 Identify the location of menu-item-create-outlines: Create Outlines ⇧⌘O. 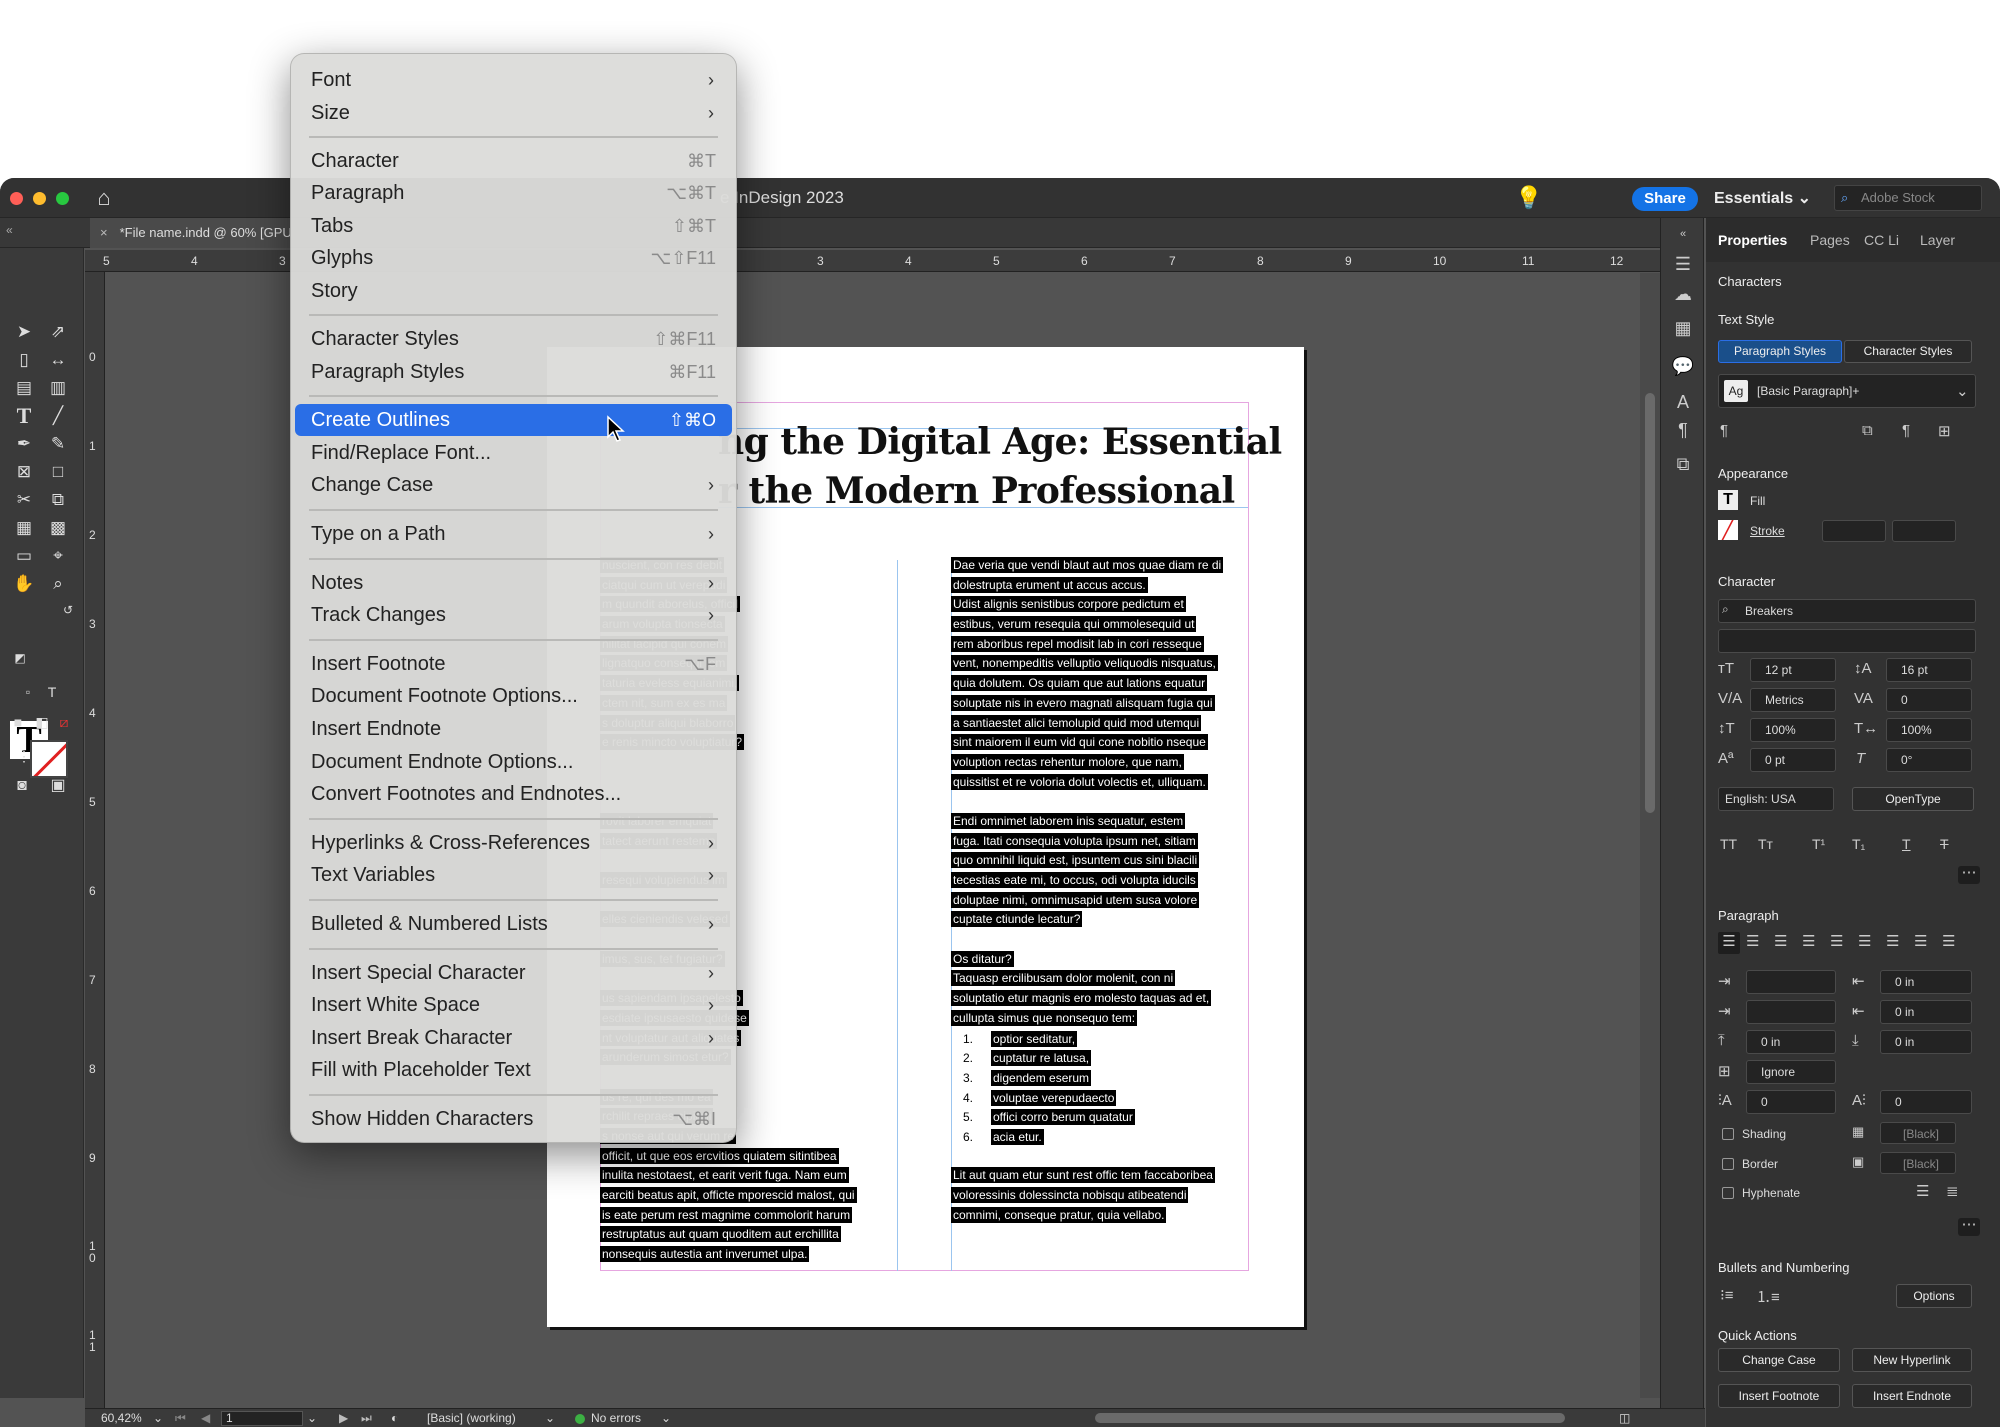
(513, 420).